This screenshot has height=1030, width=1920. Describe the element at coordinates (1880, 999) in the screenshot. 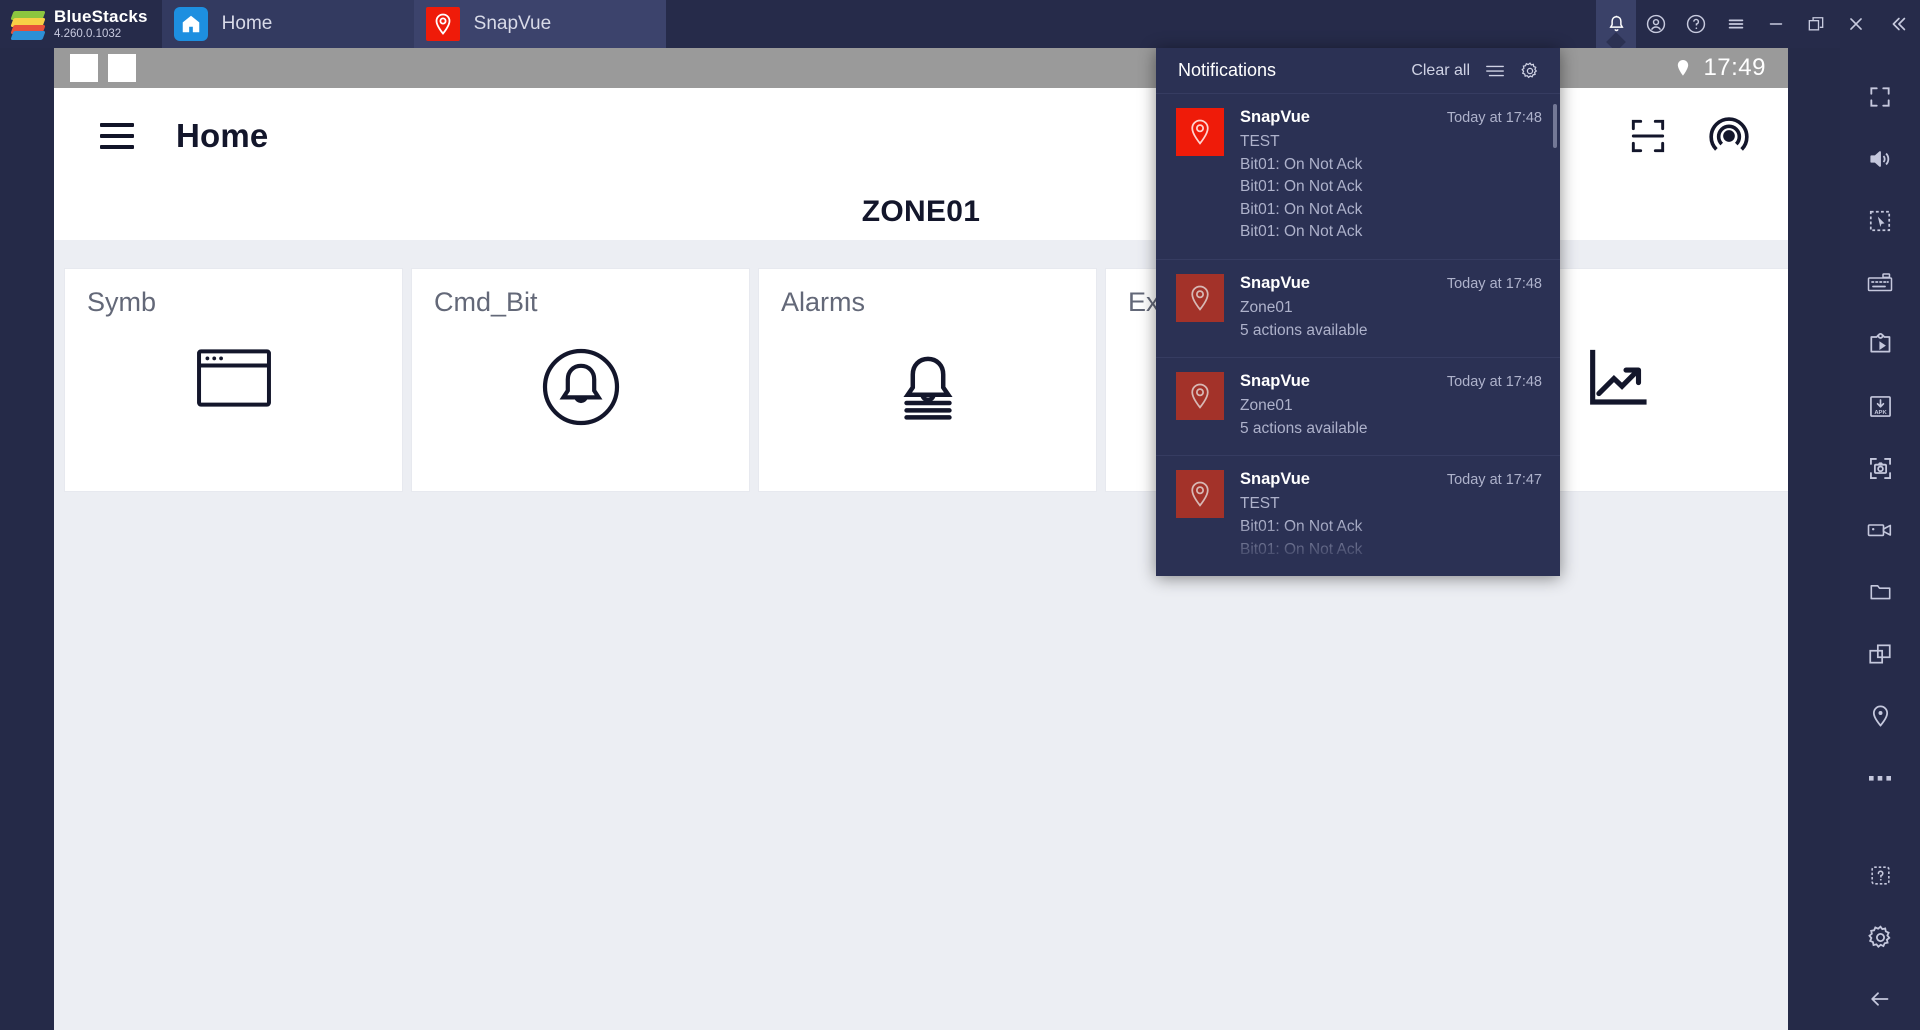

I see `back-arrow-icon` at that location.